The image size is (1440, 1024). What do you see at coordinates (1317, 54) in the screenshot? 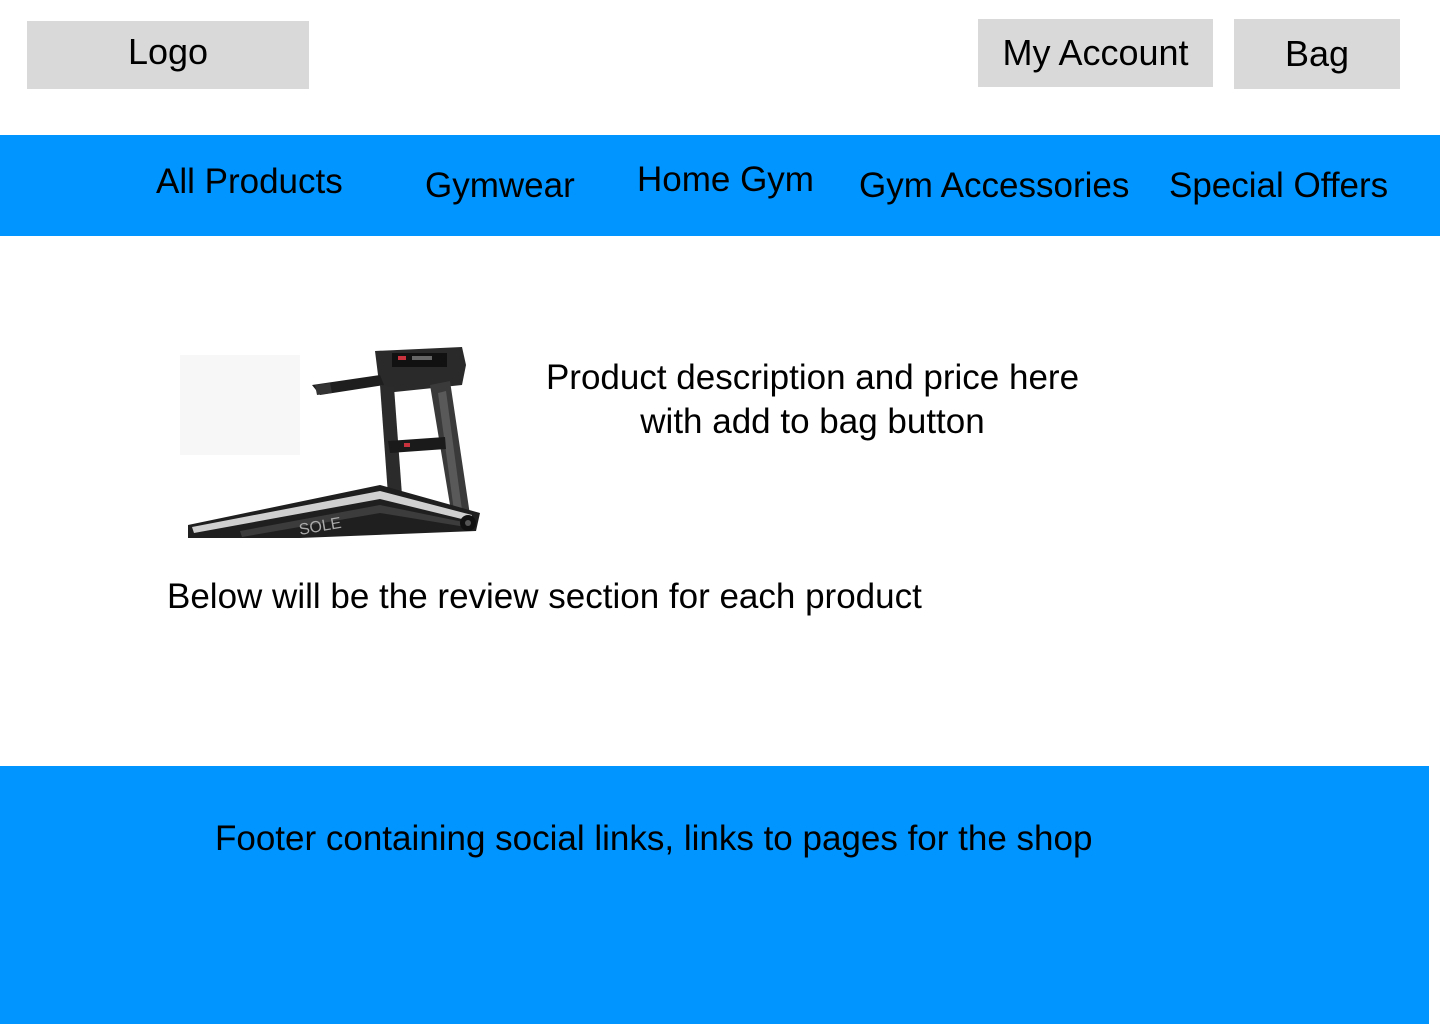
I see `bag-button: Bag` at bounding box center [1317, 54].